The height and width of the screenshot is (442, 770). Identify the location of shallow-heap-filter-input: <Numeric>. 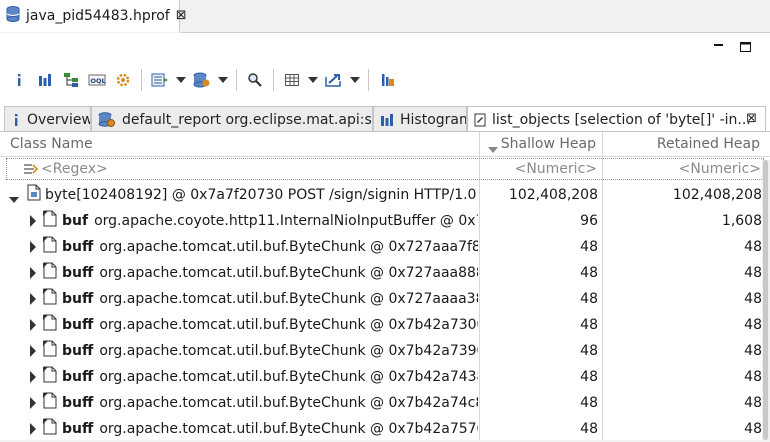
(556, 169).